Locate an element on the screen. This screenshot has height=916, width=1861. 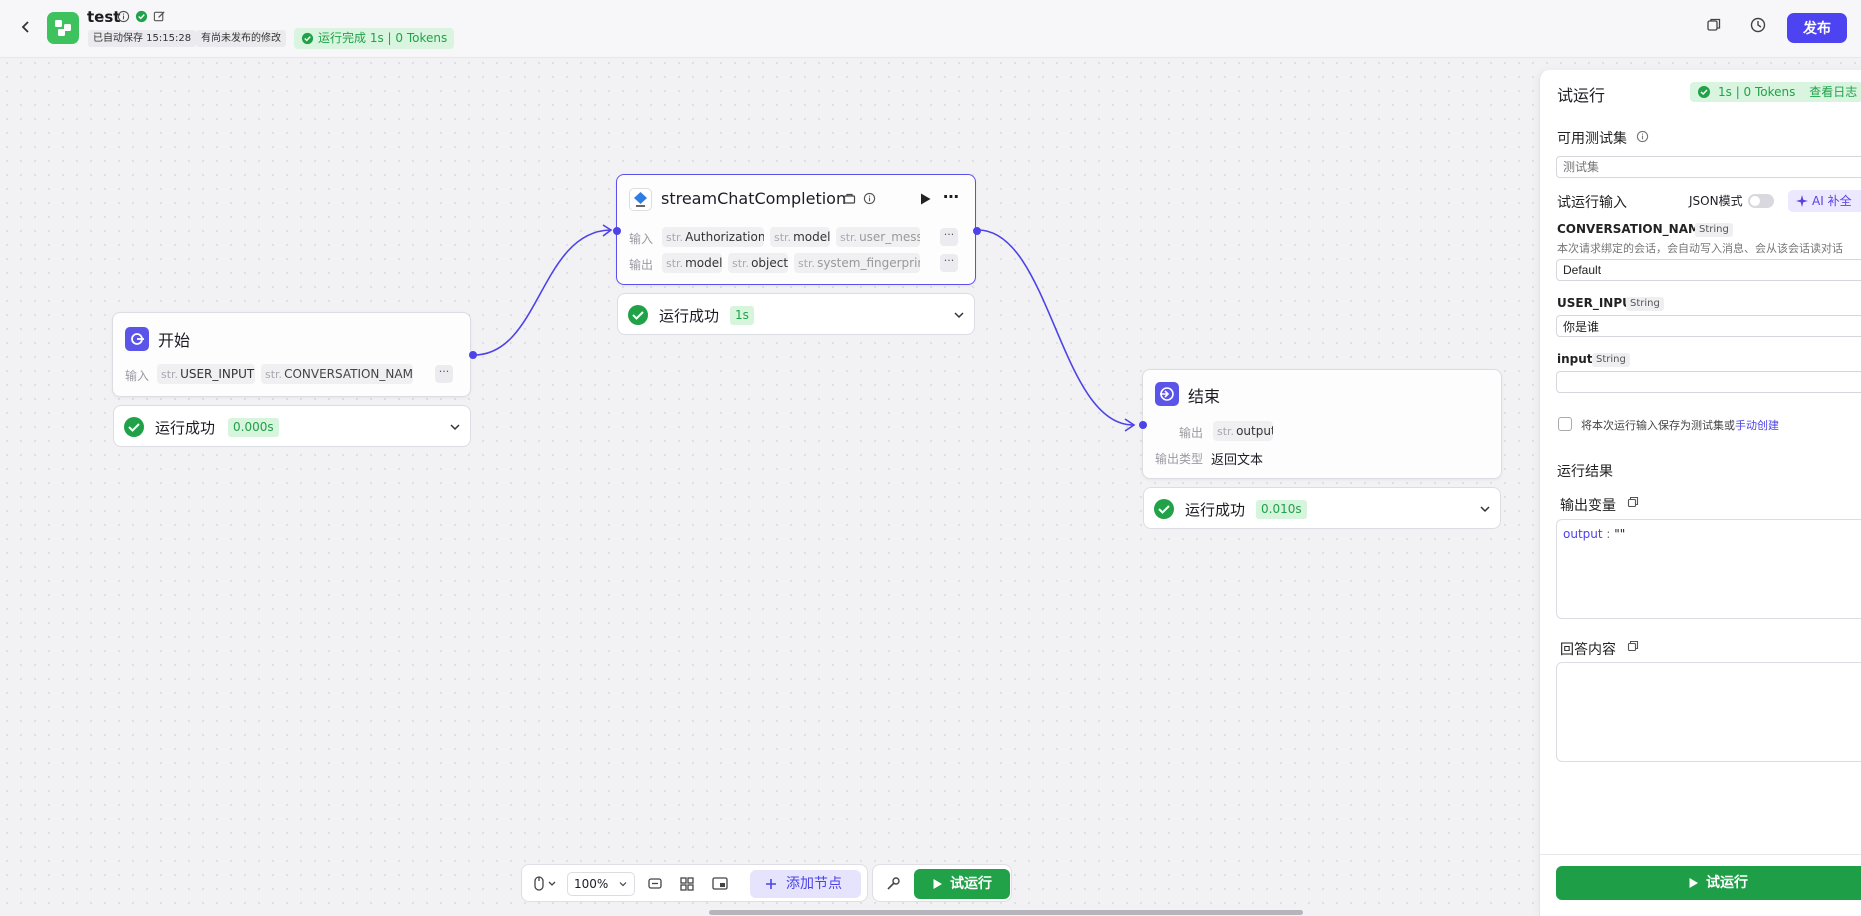
ai-fill-label: AI 补全 is located at coordinates (1832, 201).